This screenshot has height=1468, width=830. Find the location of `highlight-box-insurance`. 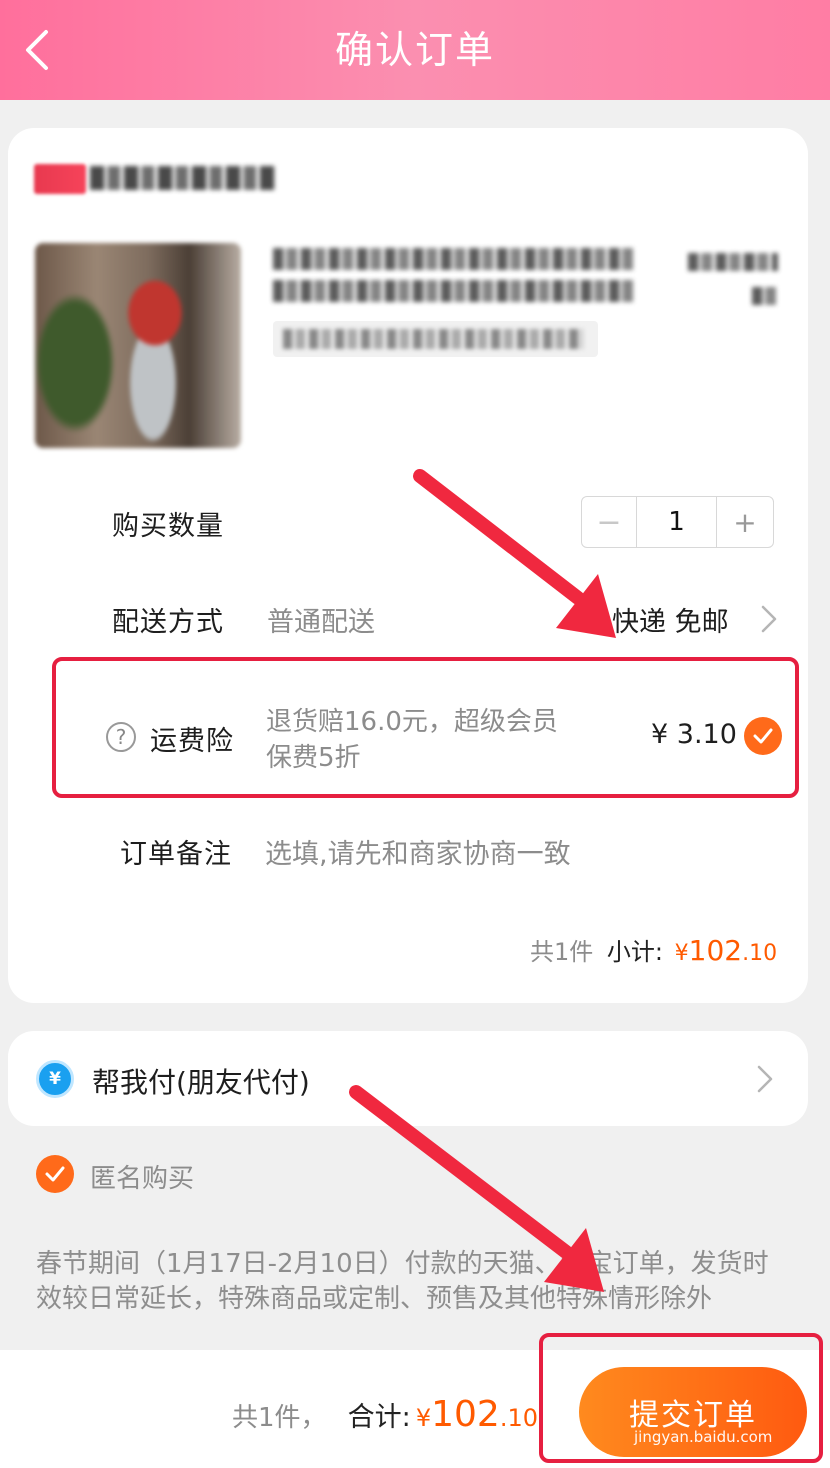

highlight-box-insurance is located at coordinates (425, 727).